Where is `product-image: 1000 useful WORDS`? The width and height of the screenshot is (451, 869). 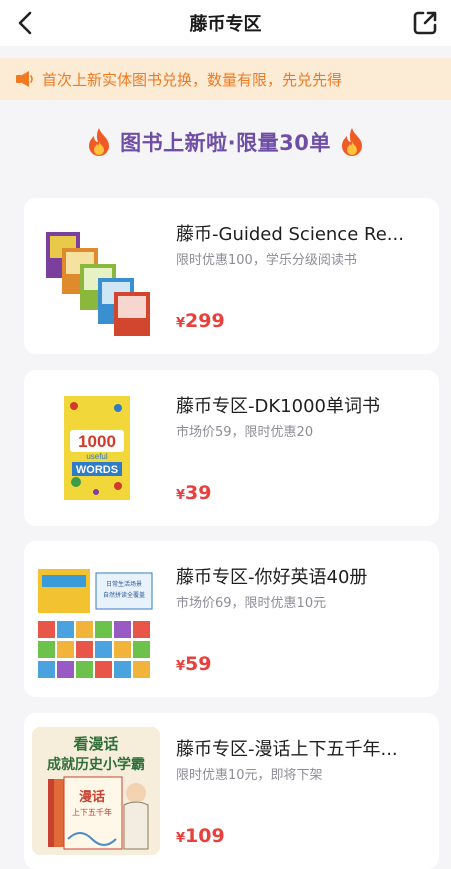
product-image: 1000 useful WORDS is located at coordinates (96, 448).